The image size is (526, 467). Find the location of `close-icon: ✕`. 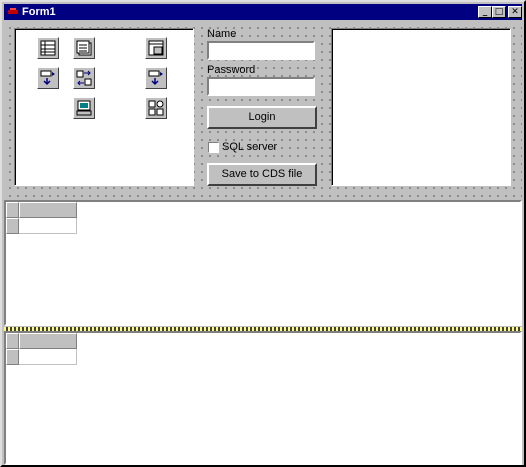

close-icon: ✕ is located at coordinates (515, 12).